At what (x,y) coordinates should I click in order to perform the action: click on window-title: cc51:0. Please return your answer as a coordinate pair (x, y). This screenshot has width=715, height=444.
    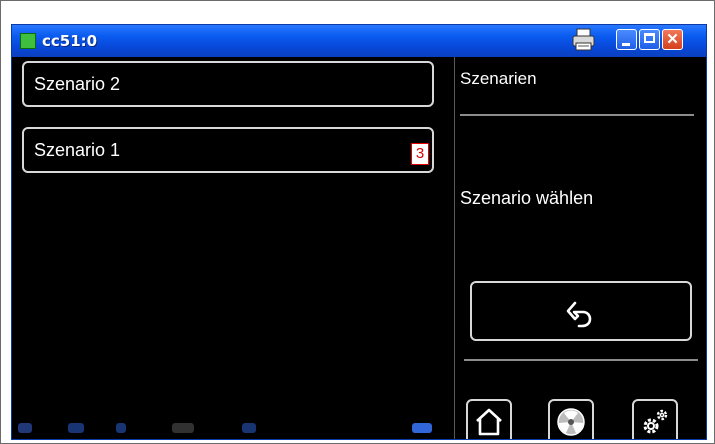
    Looking at the image, I should click on (70, 41).